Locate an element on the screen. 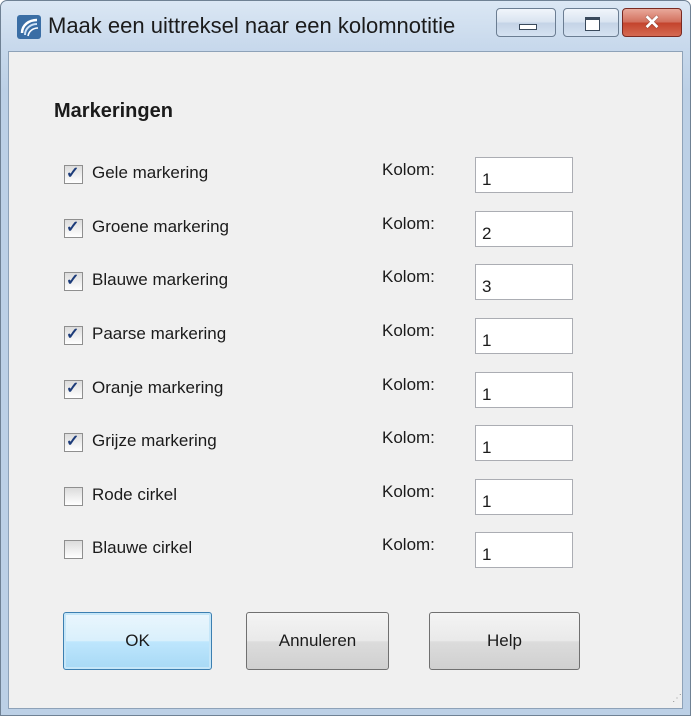 Image resolution: width=693 pixels, height=718 pixels. checkbox-label: Oranje markering is located at coordinates (158, 387).